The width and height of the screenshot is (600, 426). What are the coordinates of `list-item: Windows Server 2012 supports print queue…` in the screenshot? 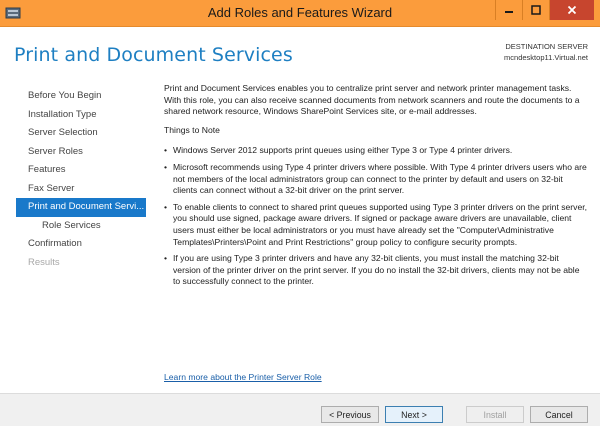 It's located at (376, 151).